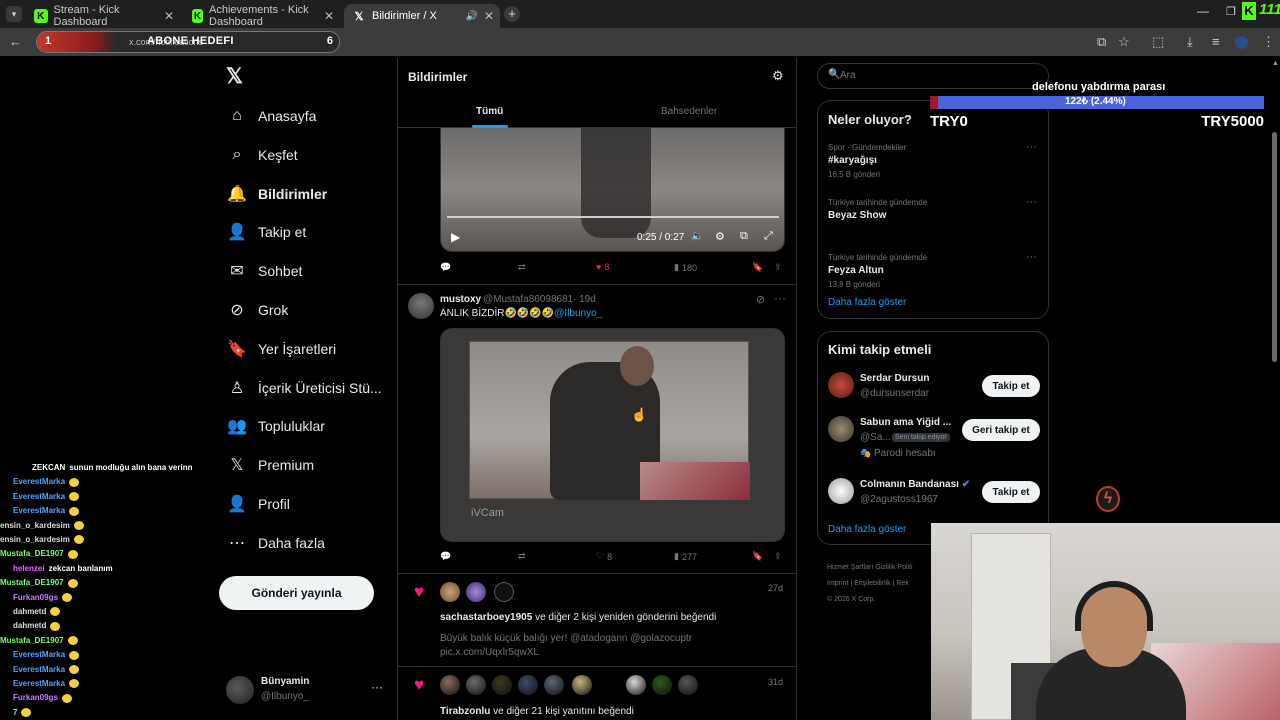 The image size is (1280, 720). What do you see at coordinates (934, 385) in the screenshot?
I see `user-row-serdar: Serdar Dursun @dursunserdar Takip et` at bounding box center [934, 385].